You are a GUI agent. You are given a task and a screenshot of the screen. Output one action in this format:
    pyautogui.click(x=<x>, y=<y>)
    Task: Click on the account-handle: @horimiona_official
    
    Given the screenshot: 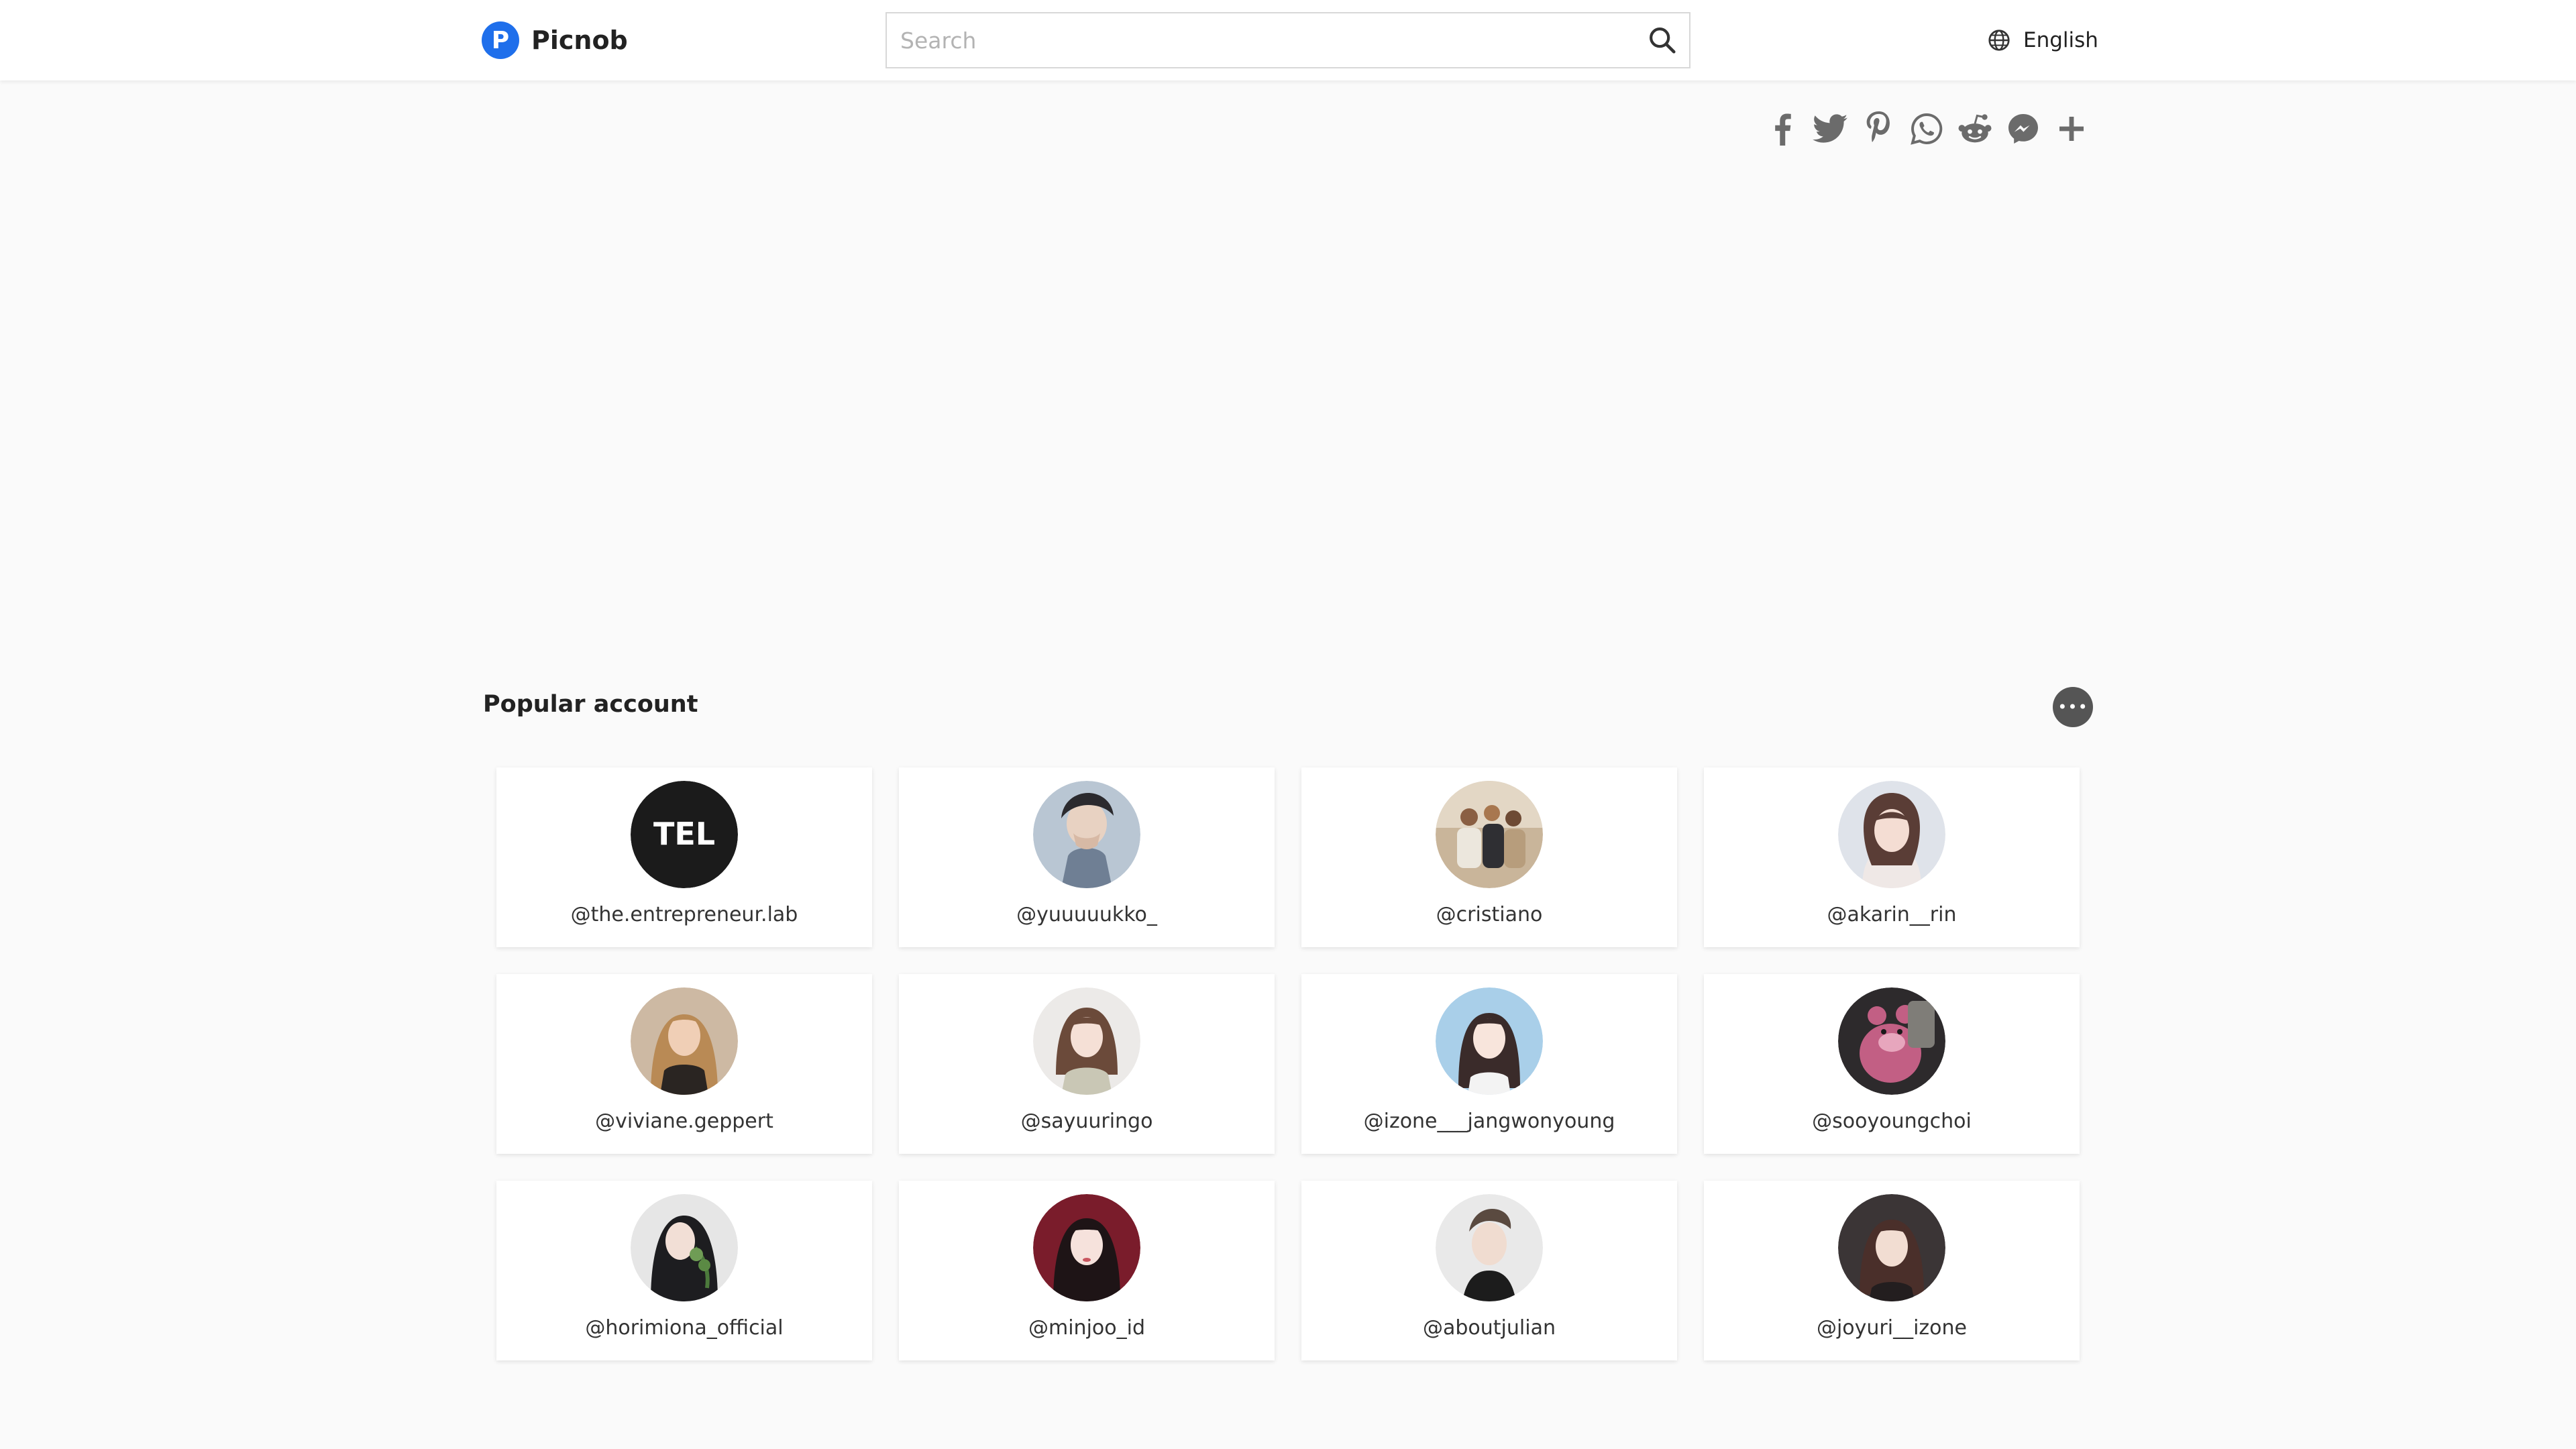 What is the action you would take?
    pyautogui.click(x=684, y=1328)
    